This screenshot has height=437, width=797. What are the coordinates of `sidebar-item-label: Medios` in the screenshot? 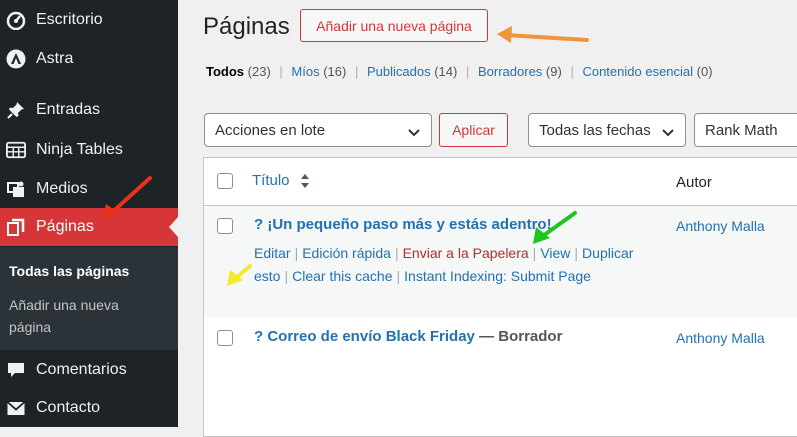 It's located at (62, 188).